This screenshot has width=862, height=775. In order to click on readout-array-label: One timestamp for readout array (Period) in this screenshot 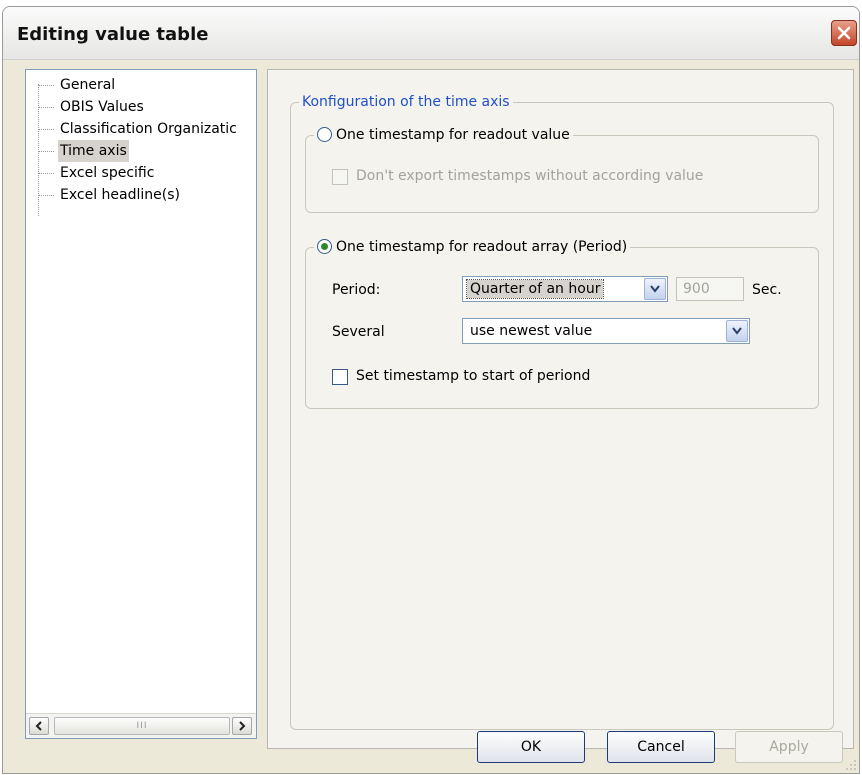, I will do `click(482, 247)`.